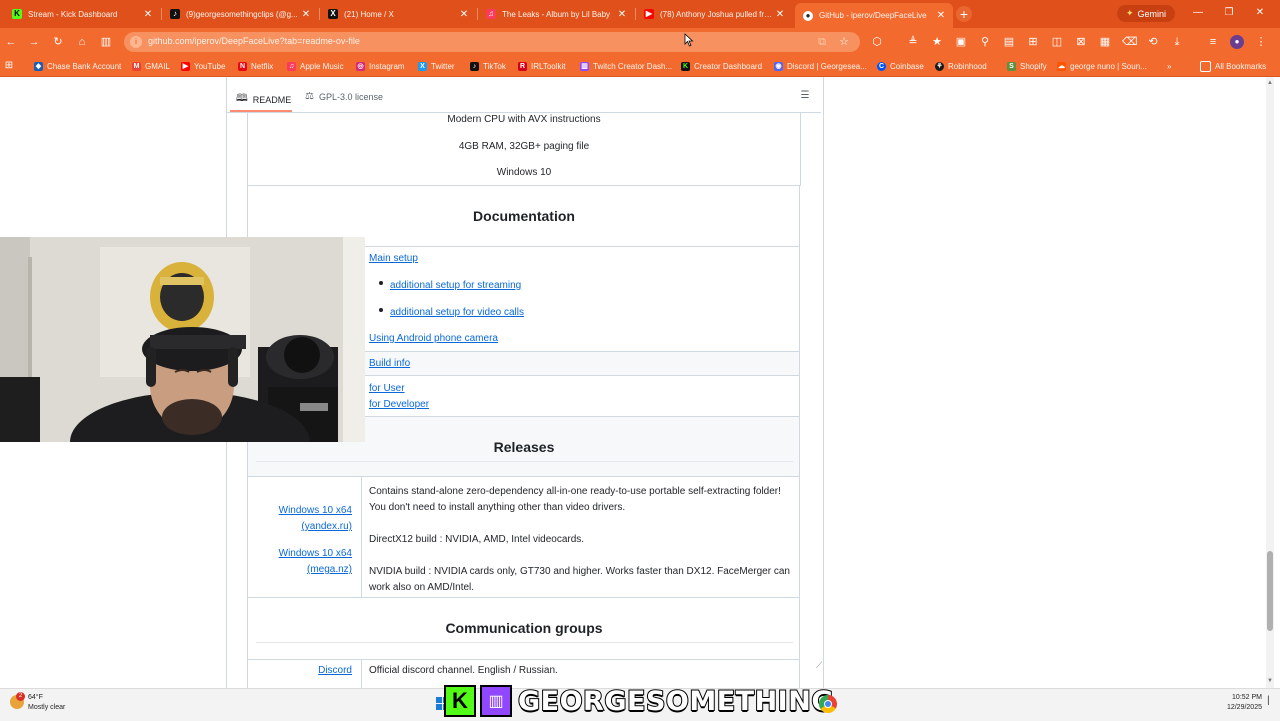  What do you see at coordinates (1260, 13) in the screenshot?
I see `close-window-icon: ✕` at bounding box center [1260, 13].